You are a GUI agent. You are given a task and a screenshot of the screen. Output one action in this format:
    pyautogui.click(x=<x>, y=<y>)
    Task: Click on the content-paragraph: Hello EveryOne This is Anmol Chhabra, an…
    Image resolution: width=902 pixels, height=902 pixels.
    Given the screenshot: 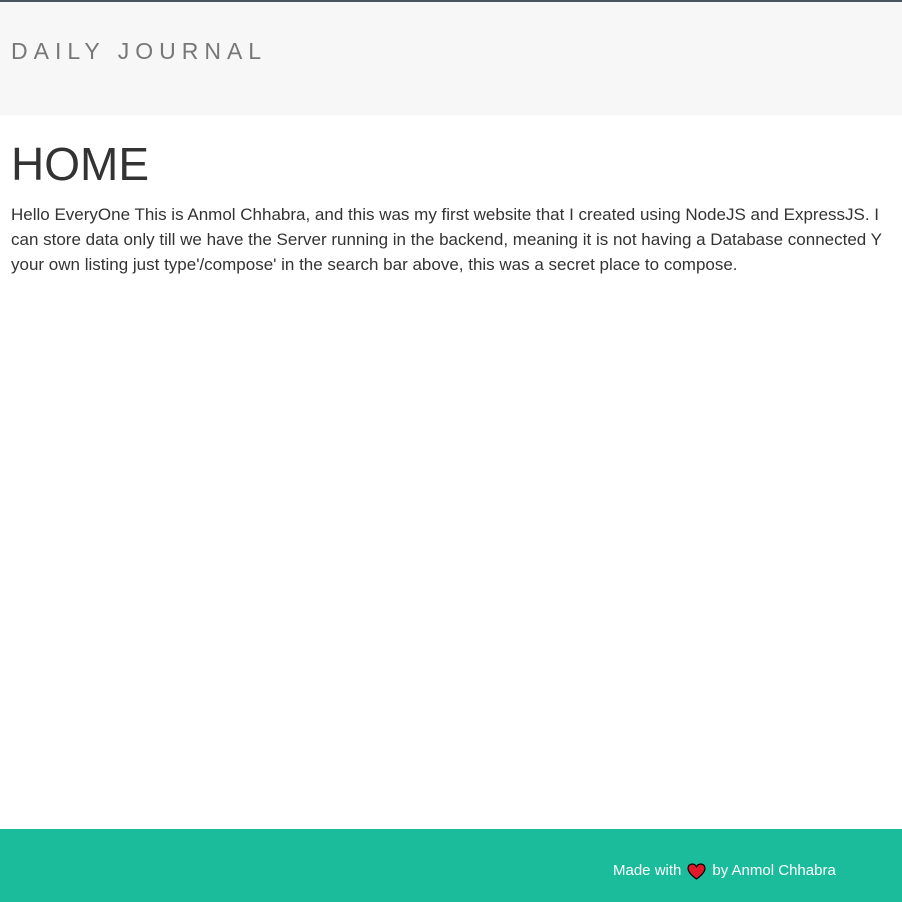 What is the action you would take?
    pyautogui.click(x=456, y=239)
    